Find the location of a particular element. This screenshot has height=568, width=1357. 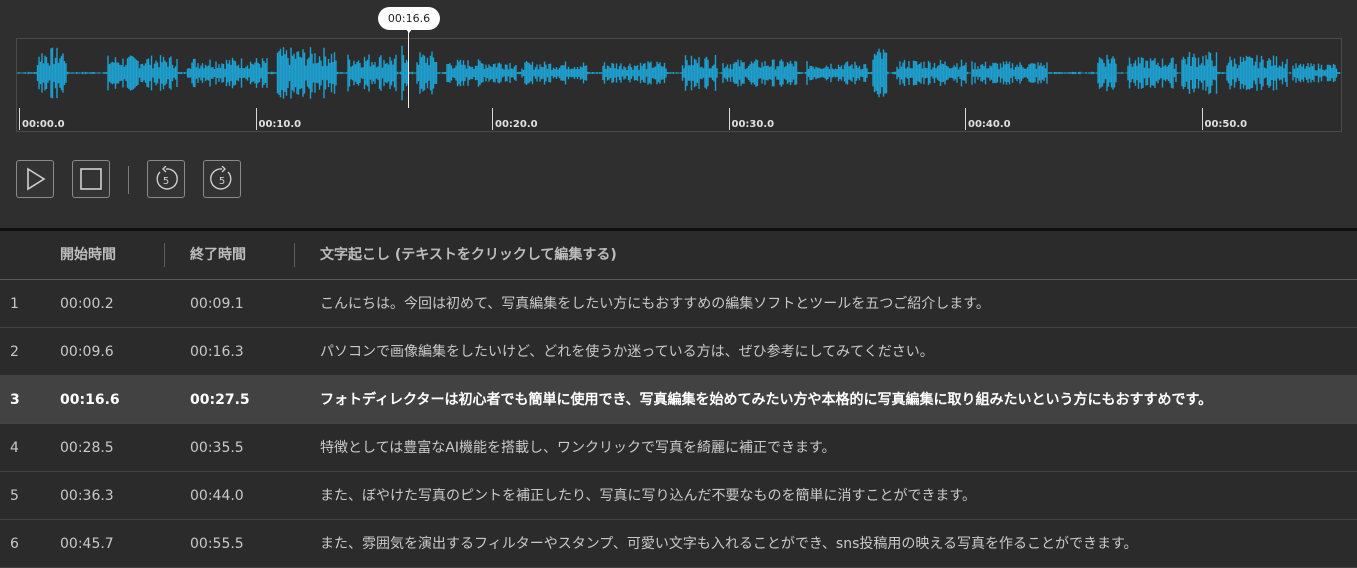

row-transcript-text: 特徴としては豊富なAI機能を搭載し、ワンクリックで写真を綺麗に補正できます。 is located at coordinates (578, 448).